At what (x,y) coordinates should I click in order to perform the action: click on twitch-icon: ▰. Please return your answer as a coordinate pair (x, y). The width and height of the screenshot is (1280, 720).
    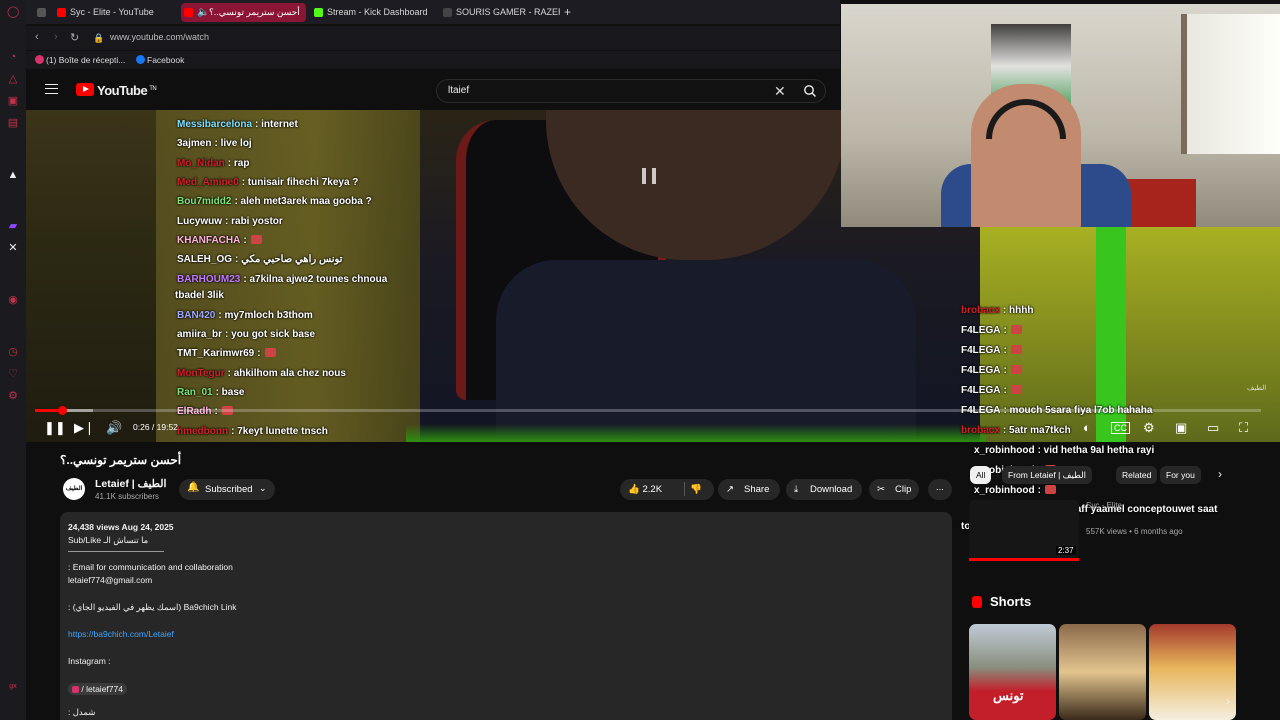
    Looking at the image, I should click on (13, 226).